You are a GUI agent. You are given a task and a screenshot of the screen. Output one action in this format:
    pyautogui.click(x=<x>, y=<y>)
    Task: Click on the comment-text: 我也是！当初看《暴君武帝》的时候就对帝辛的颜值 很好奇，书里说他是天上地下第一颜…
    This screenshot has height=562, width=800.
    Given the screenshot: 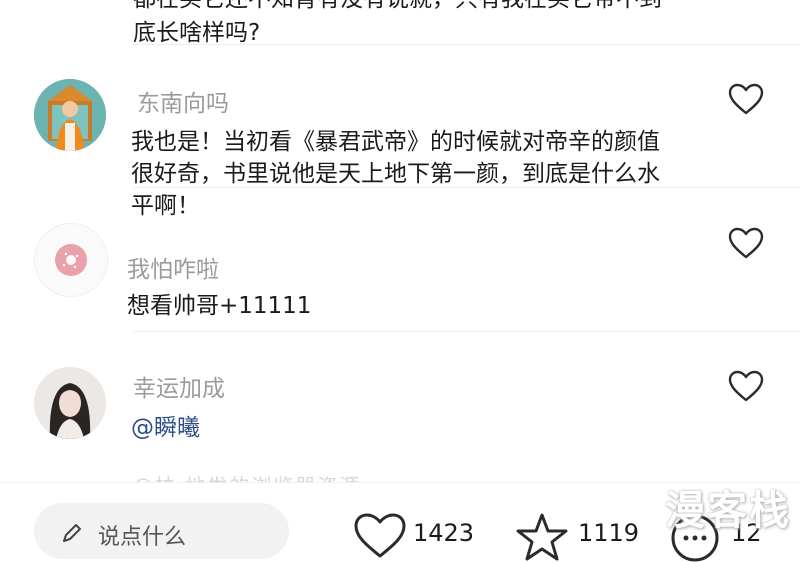 What is the action you would take?
    pyautogui.click(x=431, y=174)
    